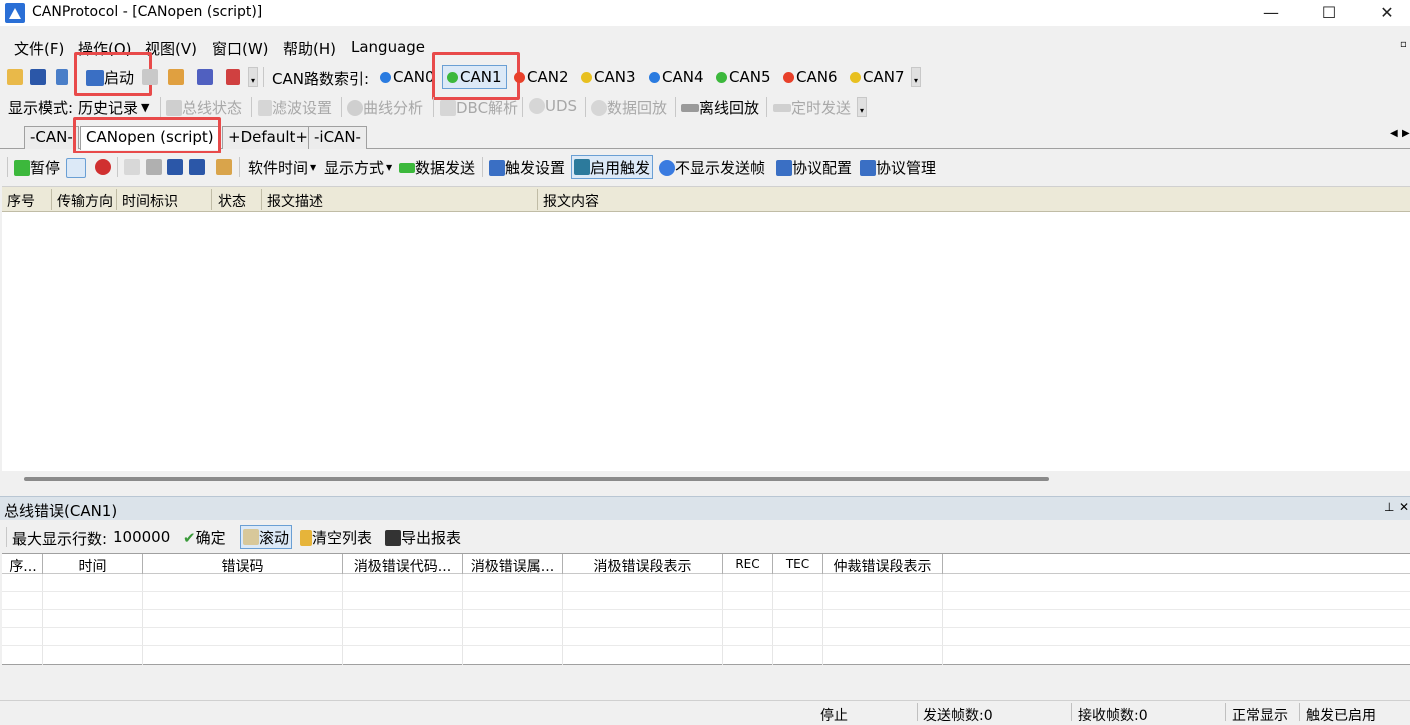  I want to click on error-grid-body, so click(706, 619).